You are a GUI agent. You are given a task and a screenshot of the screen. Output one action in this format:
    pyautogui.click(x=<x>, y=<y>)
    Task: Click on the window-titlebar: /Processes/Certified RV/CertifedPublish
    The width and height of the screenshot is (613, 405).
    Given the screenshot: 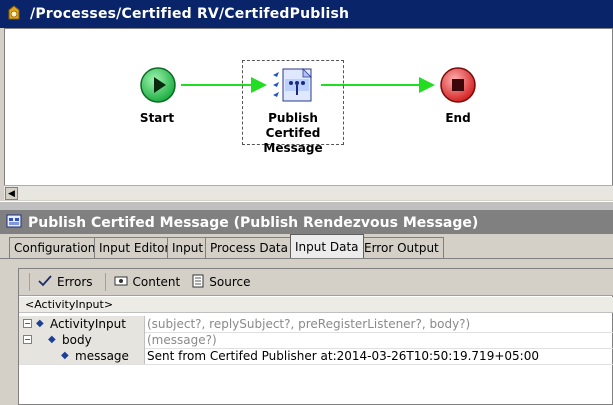 What is the action you would take?
    pyautogui.click(x=306, y=14)
    